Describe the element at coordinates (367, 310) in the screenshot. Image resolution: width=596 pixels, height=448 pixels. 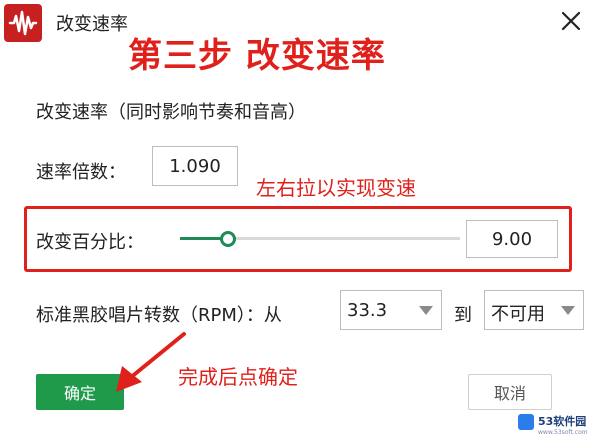
I see `rpm-from-value: 33.3` at that location.